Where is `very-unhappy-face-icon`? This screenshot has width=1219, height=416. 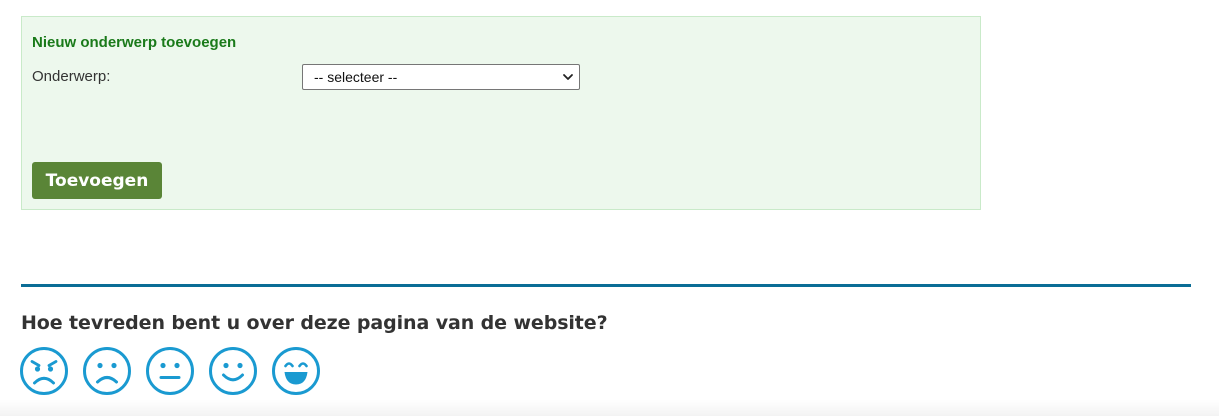
very-unhappy-face-icon is located at coordinates (44, 371).